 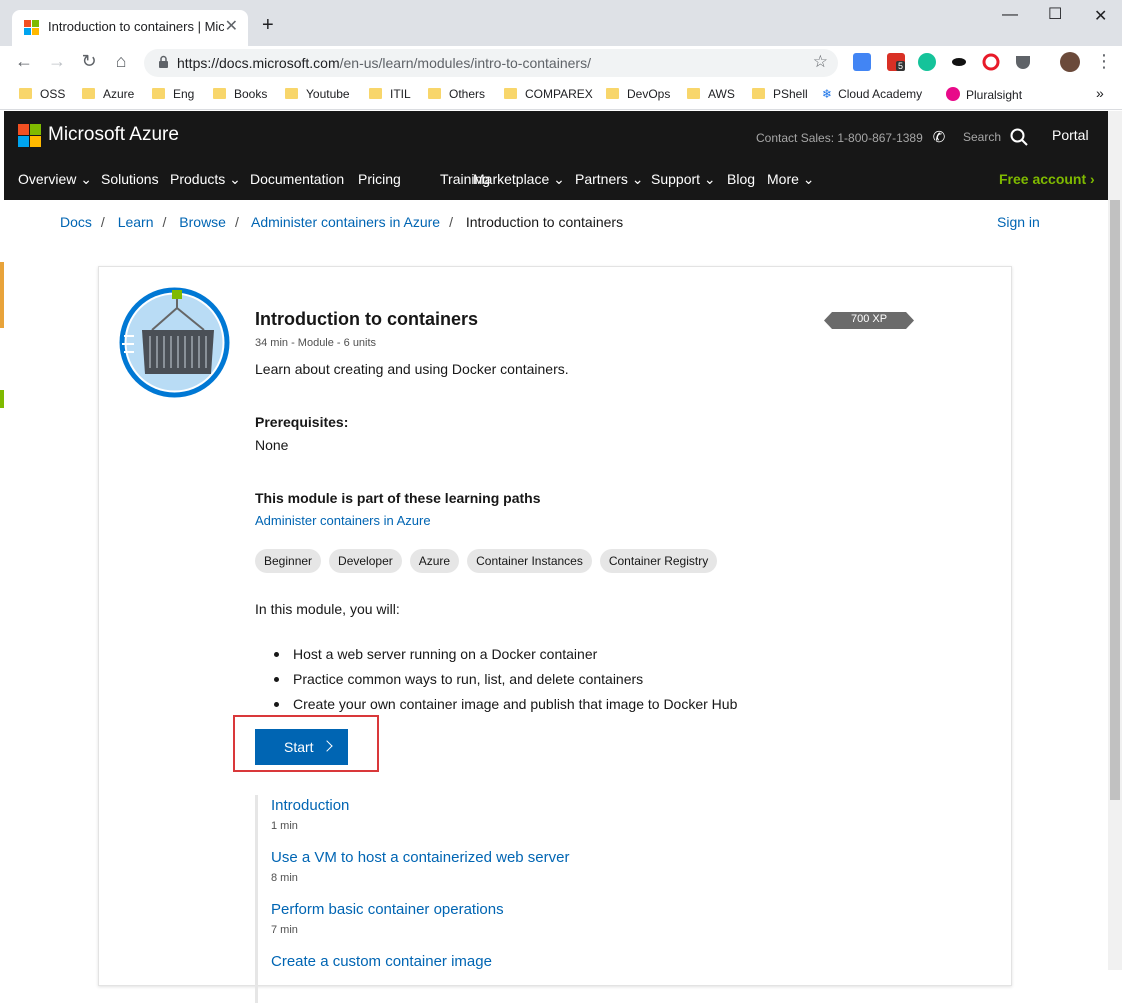 What do you see at coordinates (121, 61) in the screenshot?
I see `home-icon: ⌂` at bounding box center [121, 61].